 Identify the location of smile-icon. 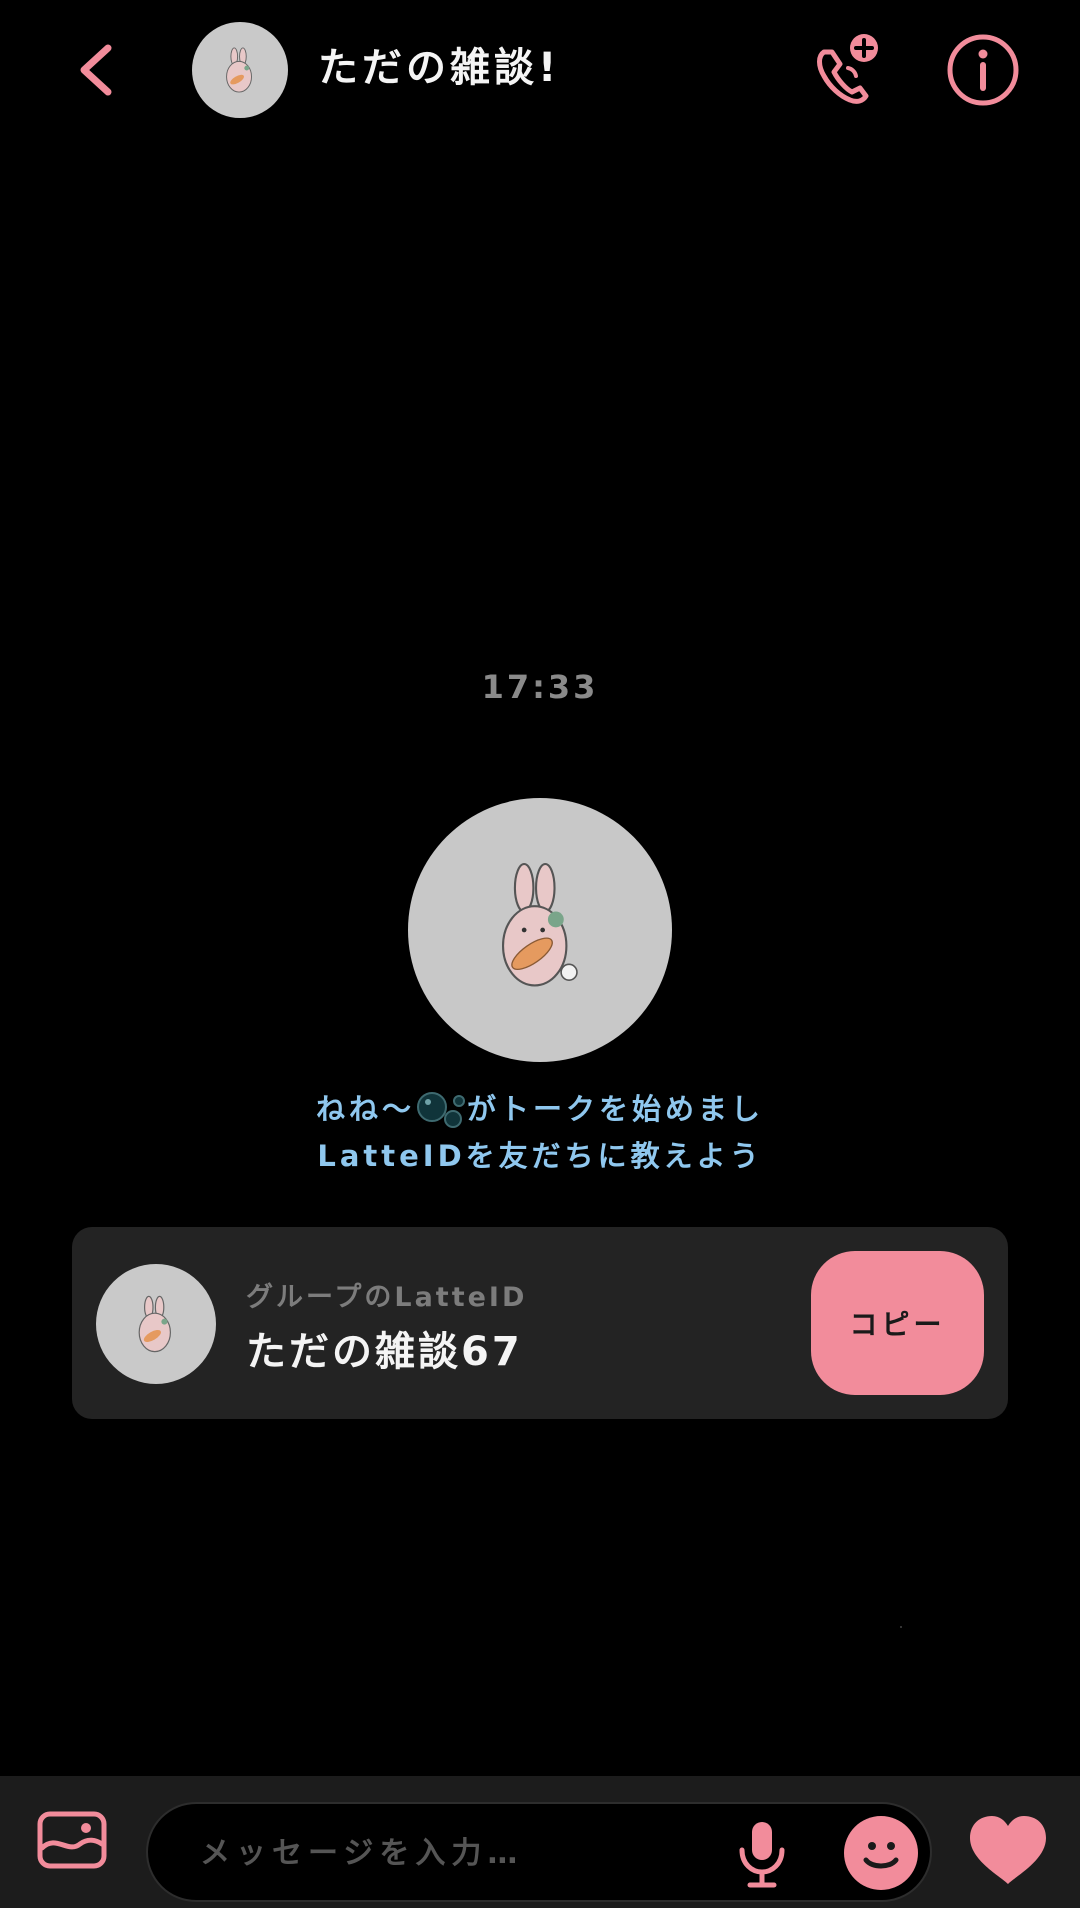
(881, 1855).